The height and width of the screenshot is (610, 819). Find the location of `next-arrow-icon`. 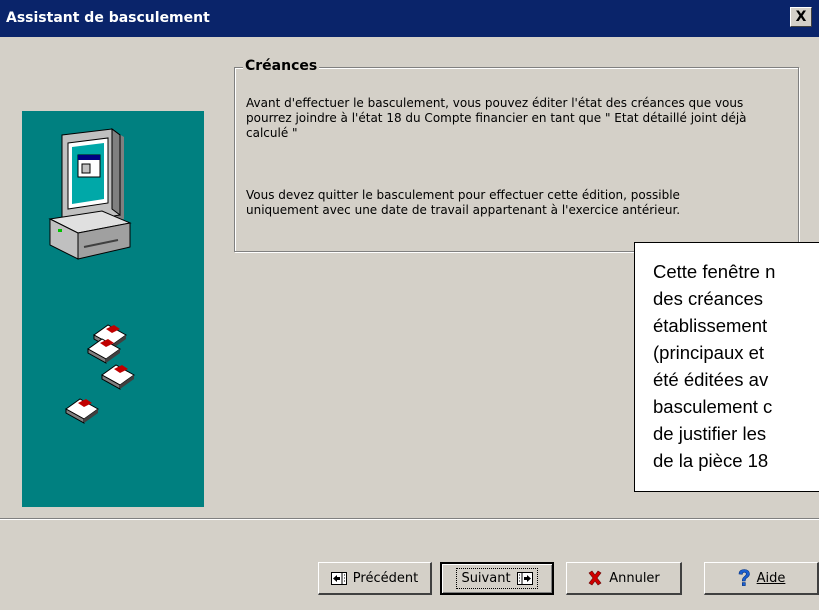

next-arrow-icon is located at coordinates (524, 578).